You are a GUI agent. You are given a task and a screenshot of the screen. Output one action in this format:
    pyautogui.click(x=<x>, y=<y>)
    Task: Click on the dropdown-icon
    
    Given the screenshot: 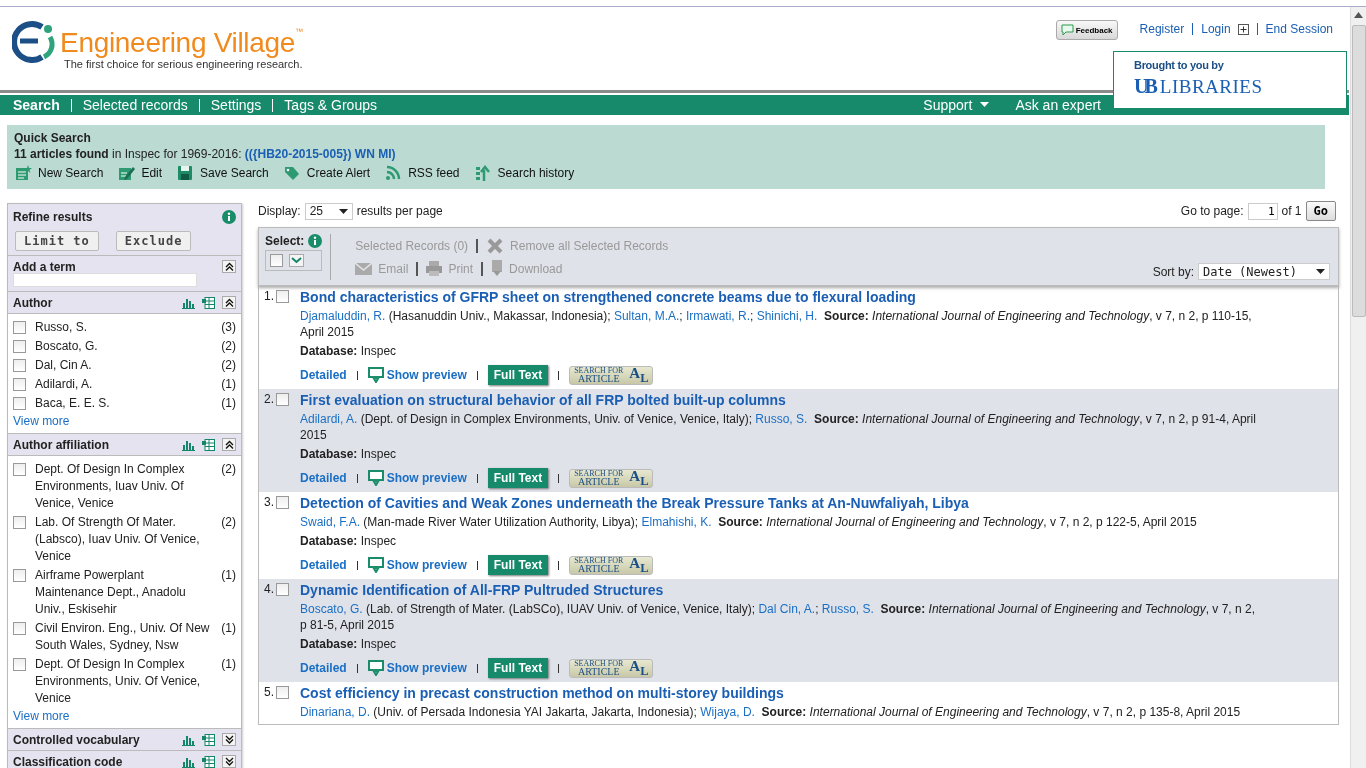 What is the action you would take?
    pyautogui.click(x=296, y=260)
    